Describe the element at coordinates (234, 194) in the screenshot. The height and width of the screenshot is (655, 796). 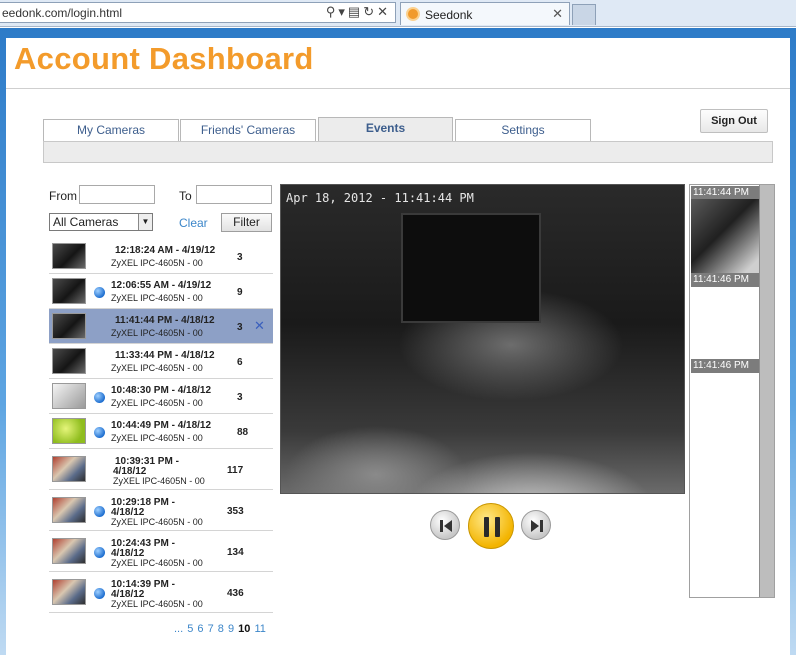
I see `to-date-input` at that location.